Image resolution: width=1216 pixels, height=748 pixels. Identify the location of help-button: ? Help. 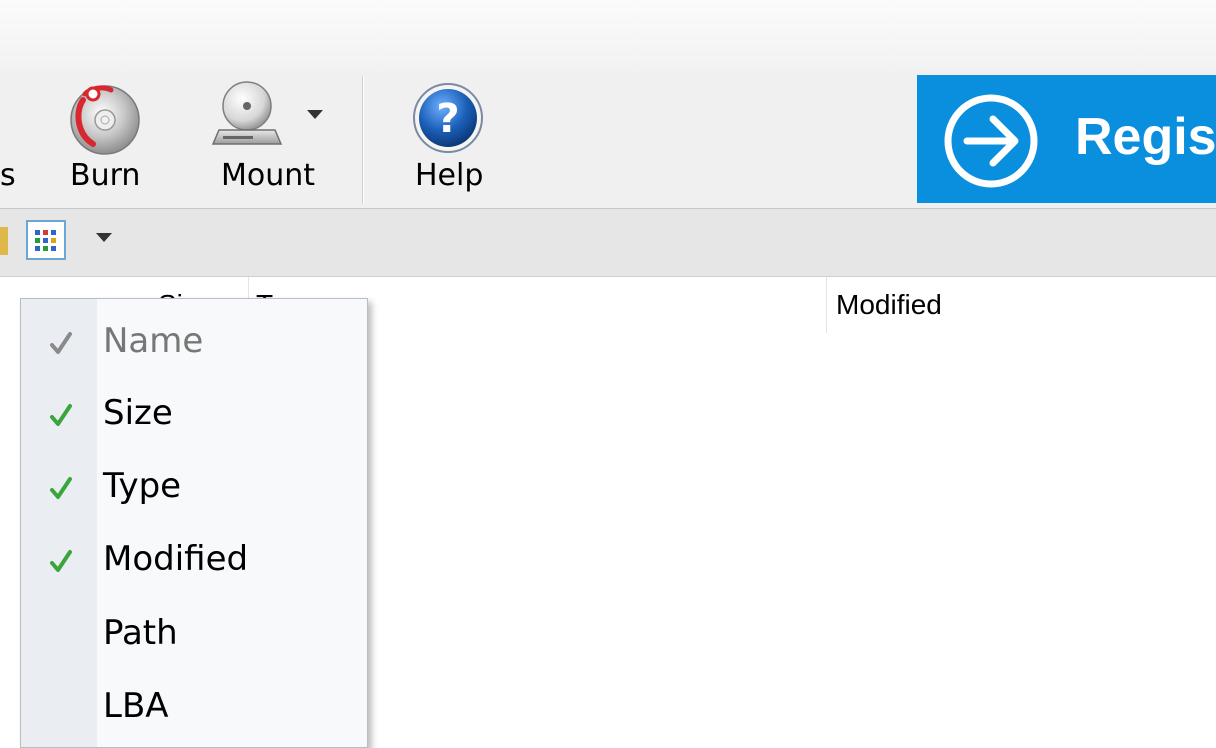
(455, 140).